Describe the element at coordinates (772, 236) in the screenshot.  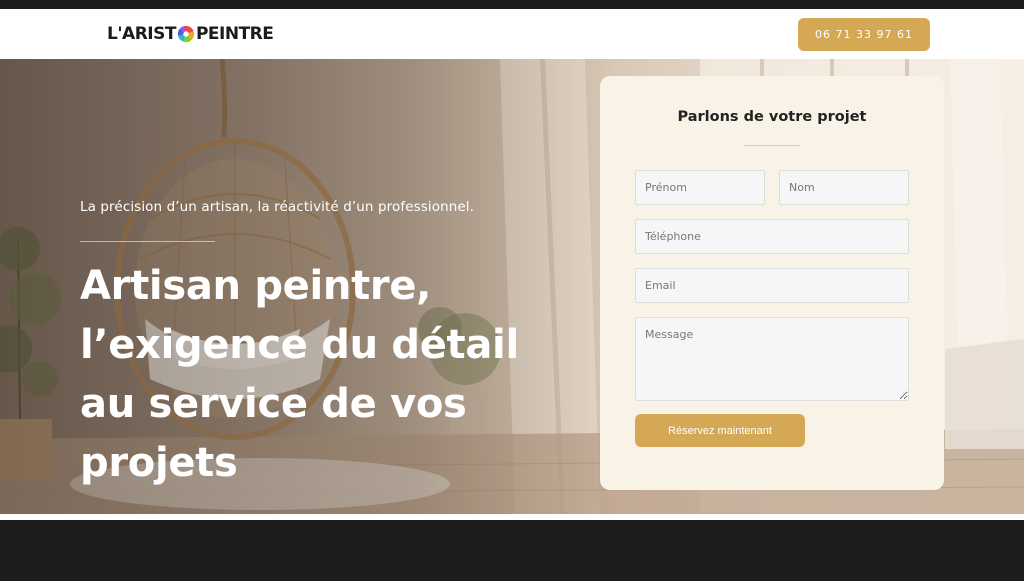
I see `telephone-field` at that location.